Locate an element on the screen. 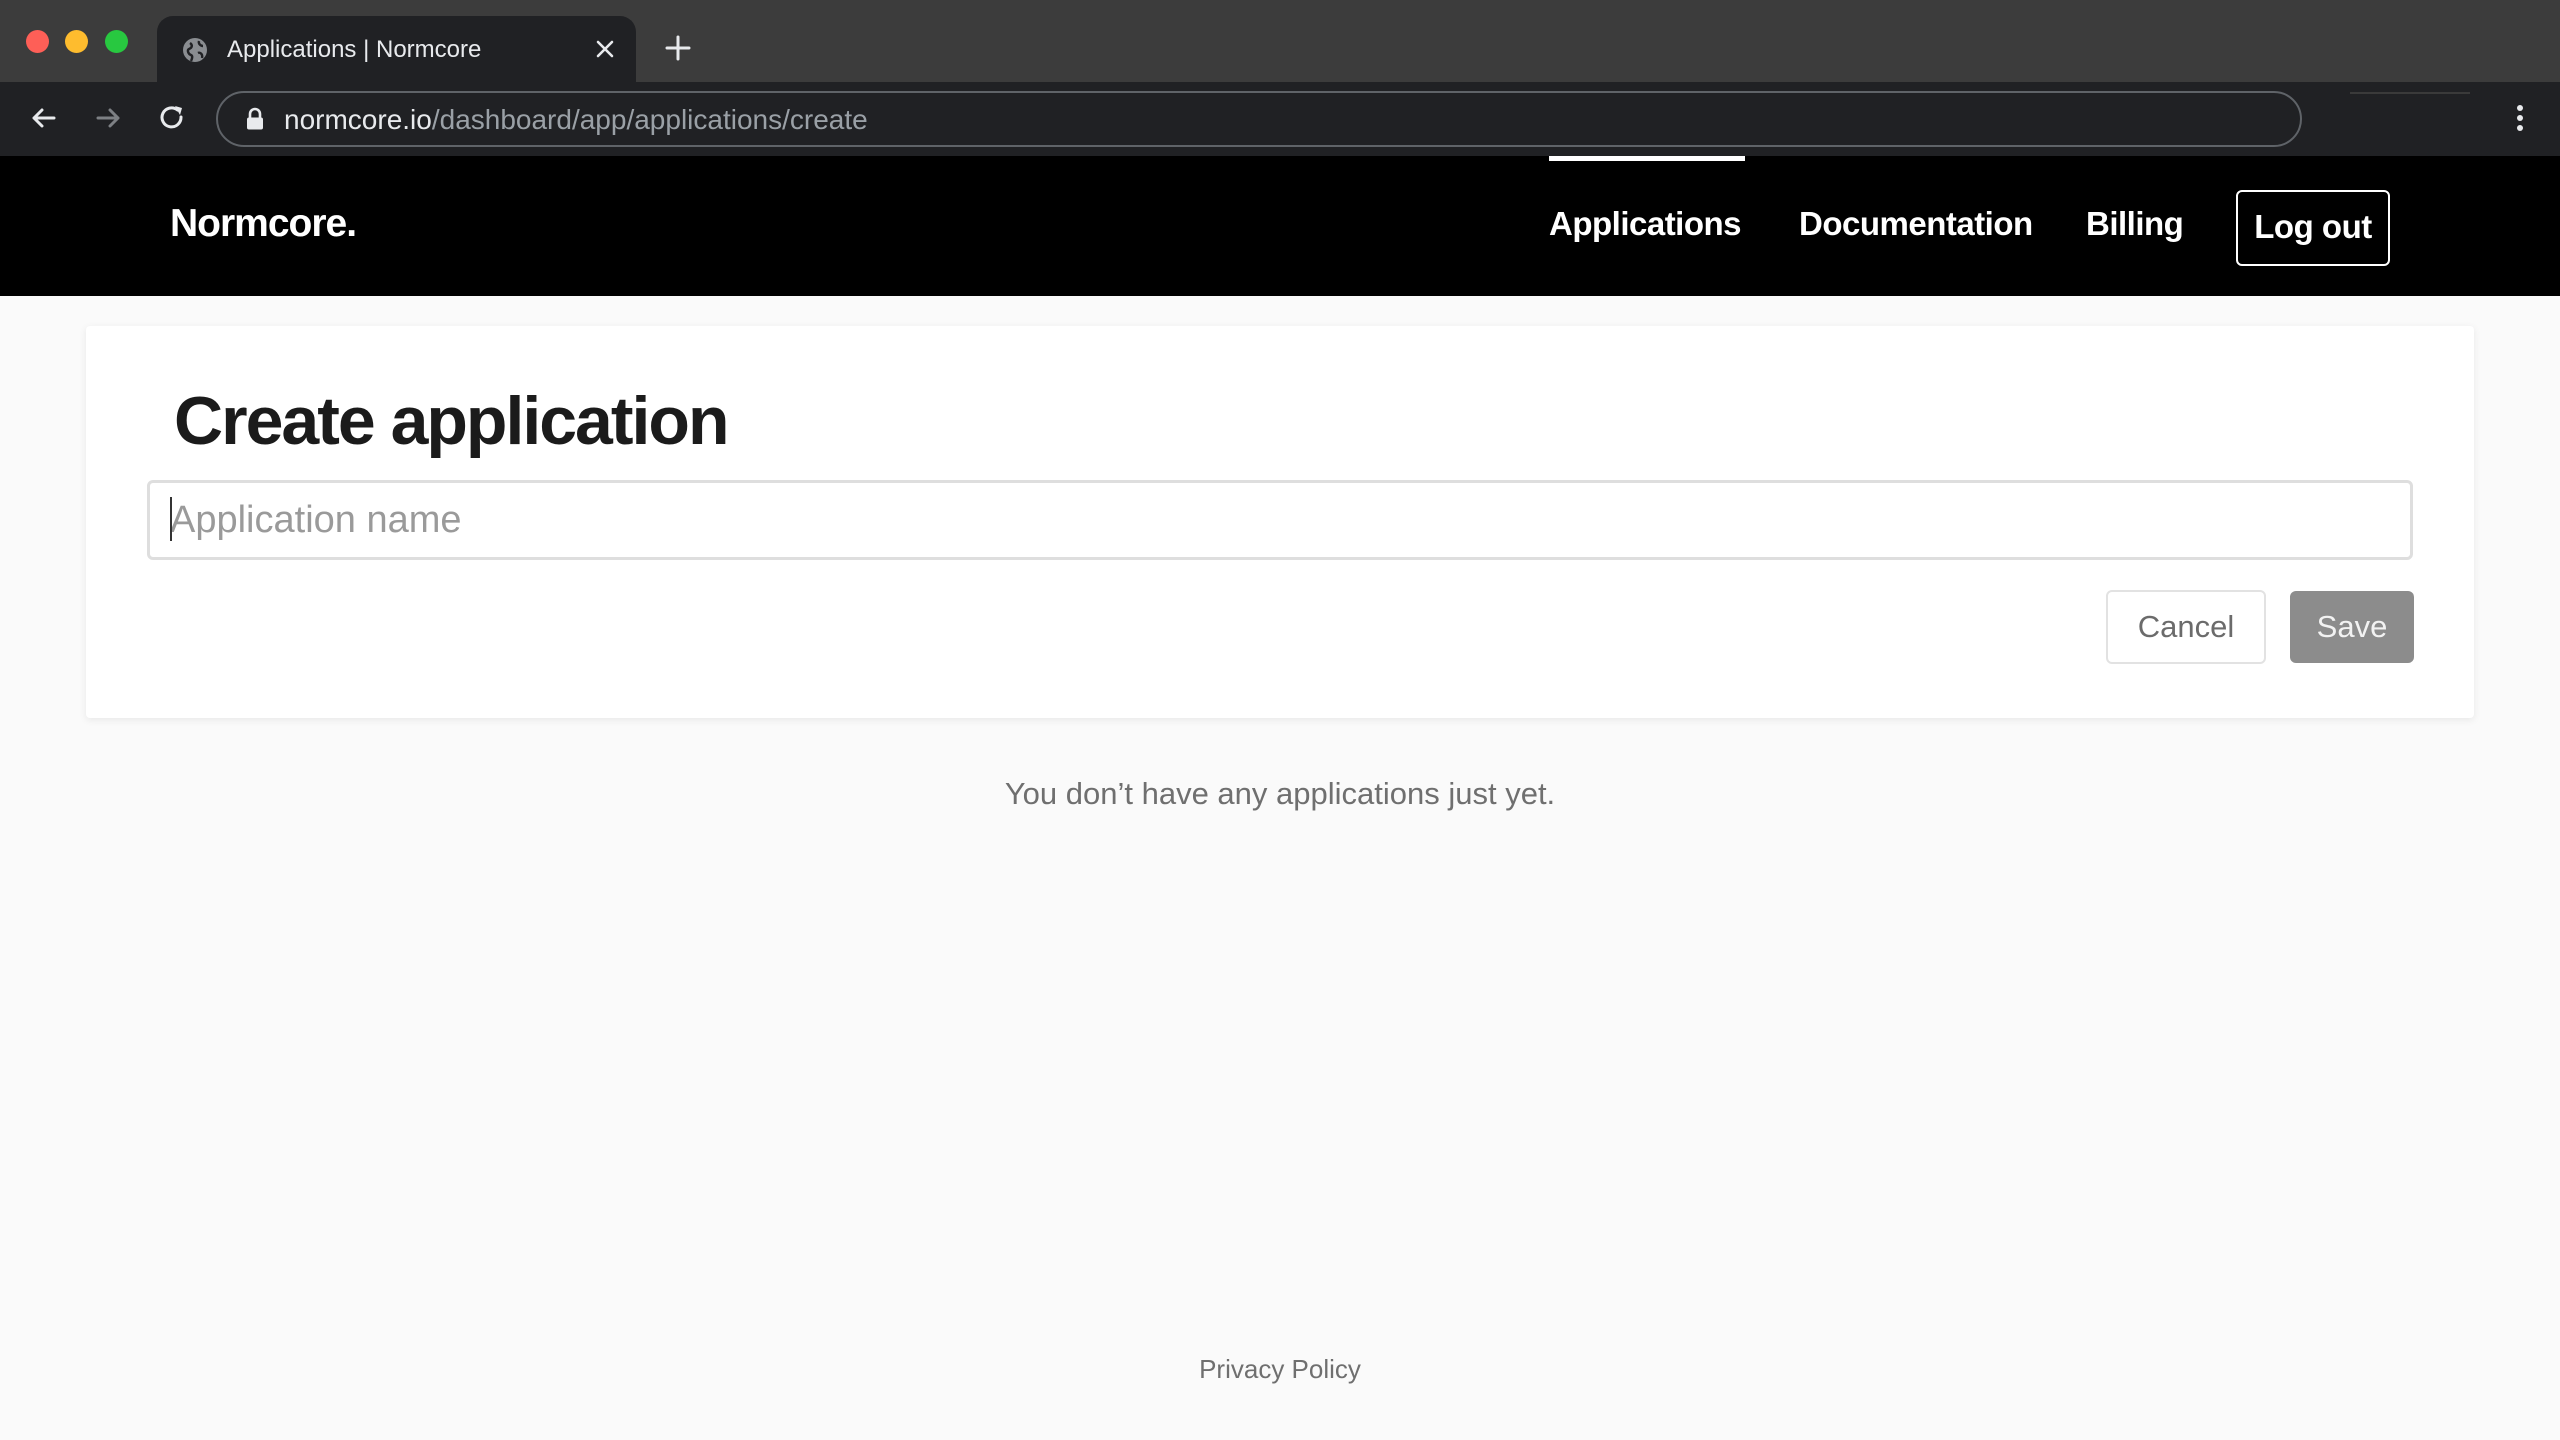  logout-button: Log out is located at coordinates (2313, 228).